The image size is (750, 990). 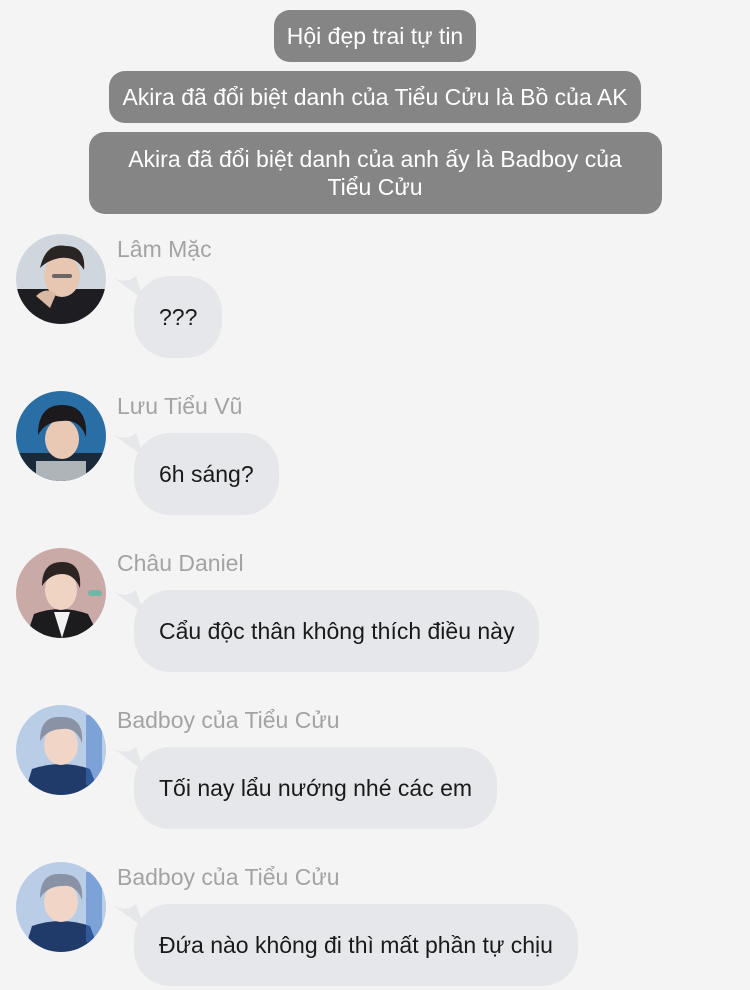 I want to click on message-bubble: Tối nay lẩu nướng nhé các em, so click(x=316, y=788).